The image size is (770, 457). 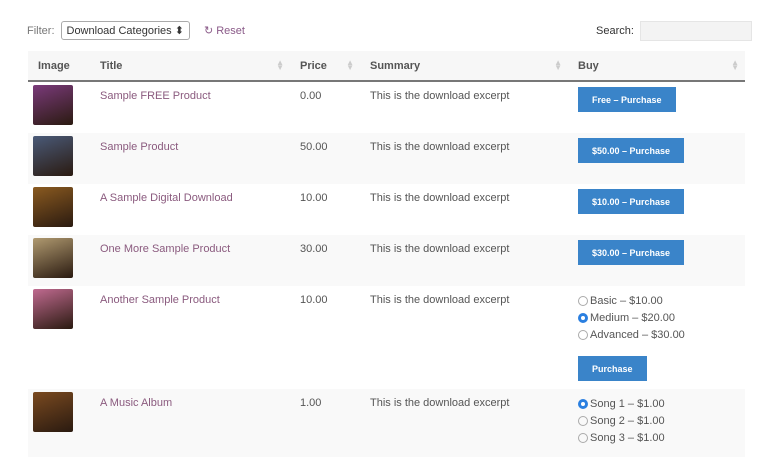 I want to click on buy-cell: $30.00 – Purchase, so click(x=656, y=260).